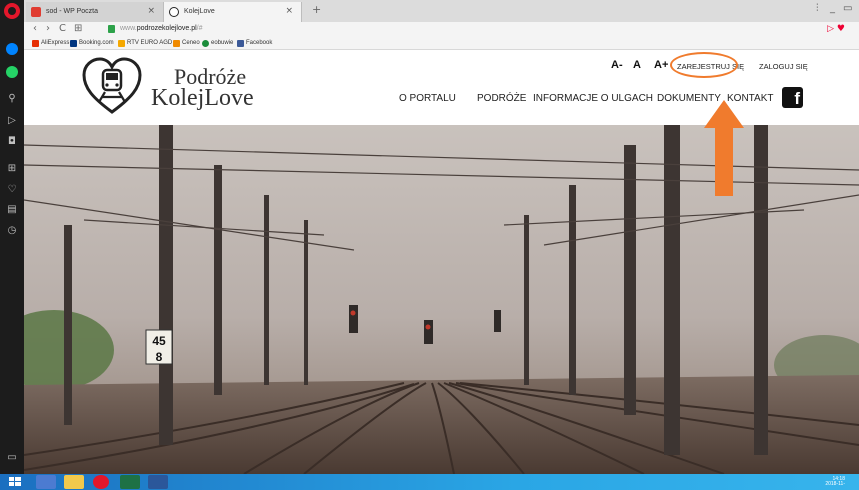 The height and width of the screenshot is (490, 859). I want to click on url-field: www.podrozekolejlove.pl/#, so click(161, 28).